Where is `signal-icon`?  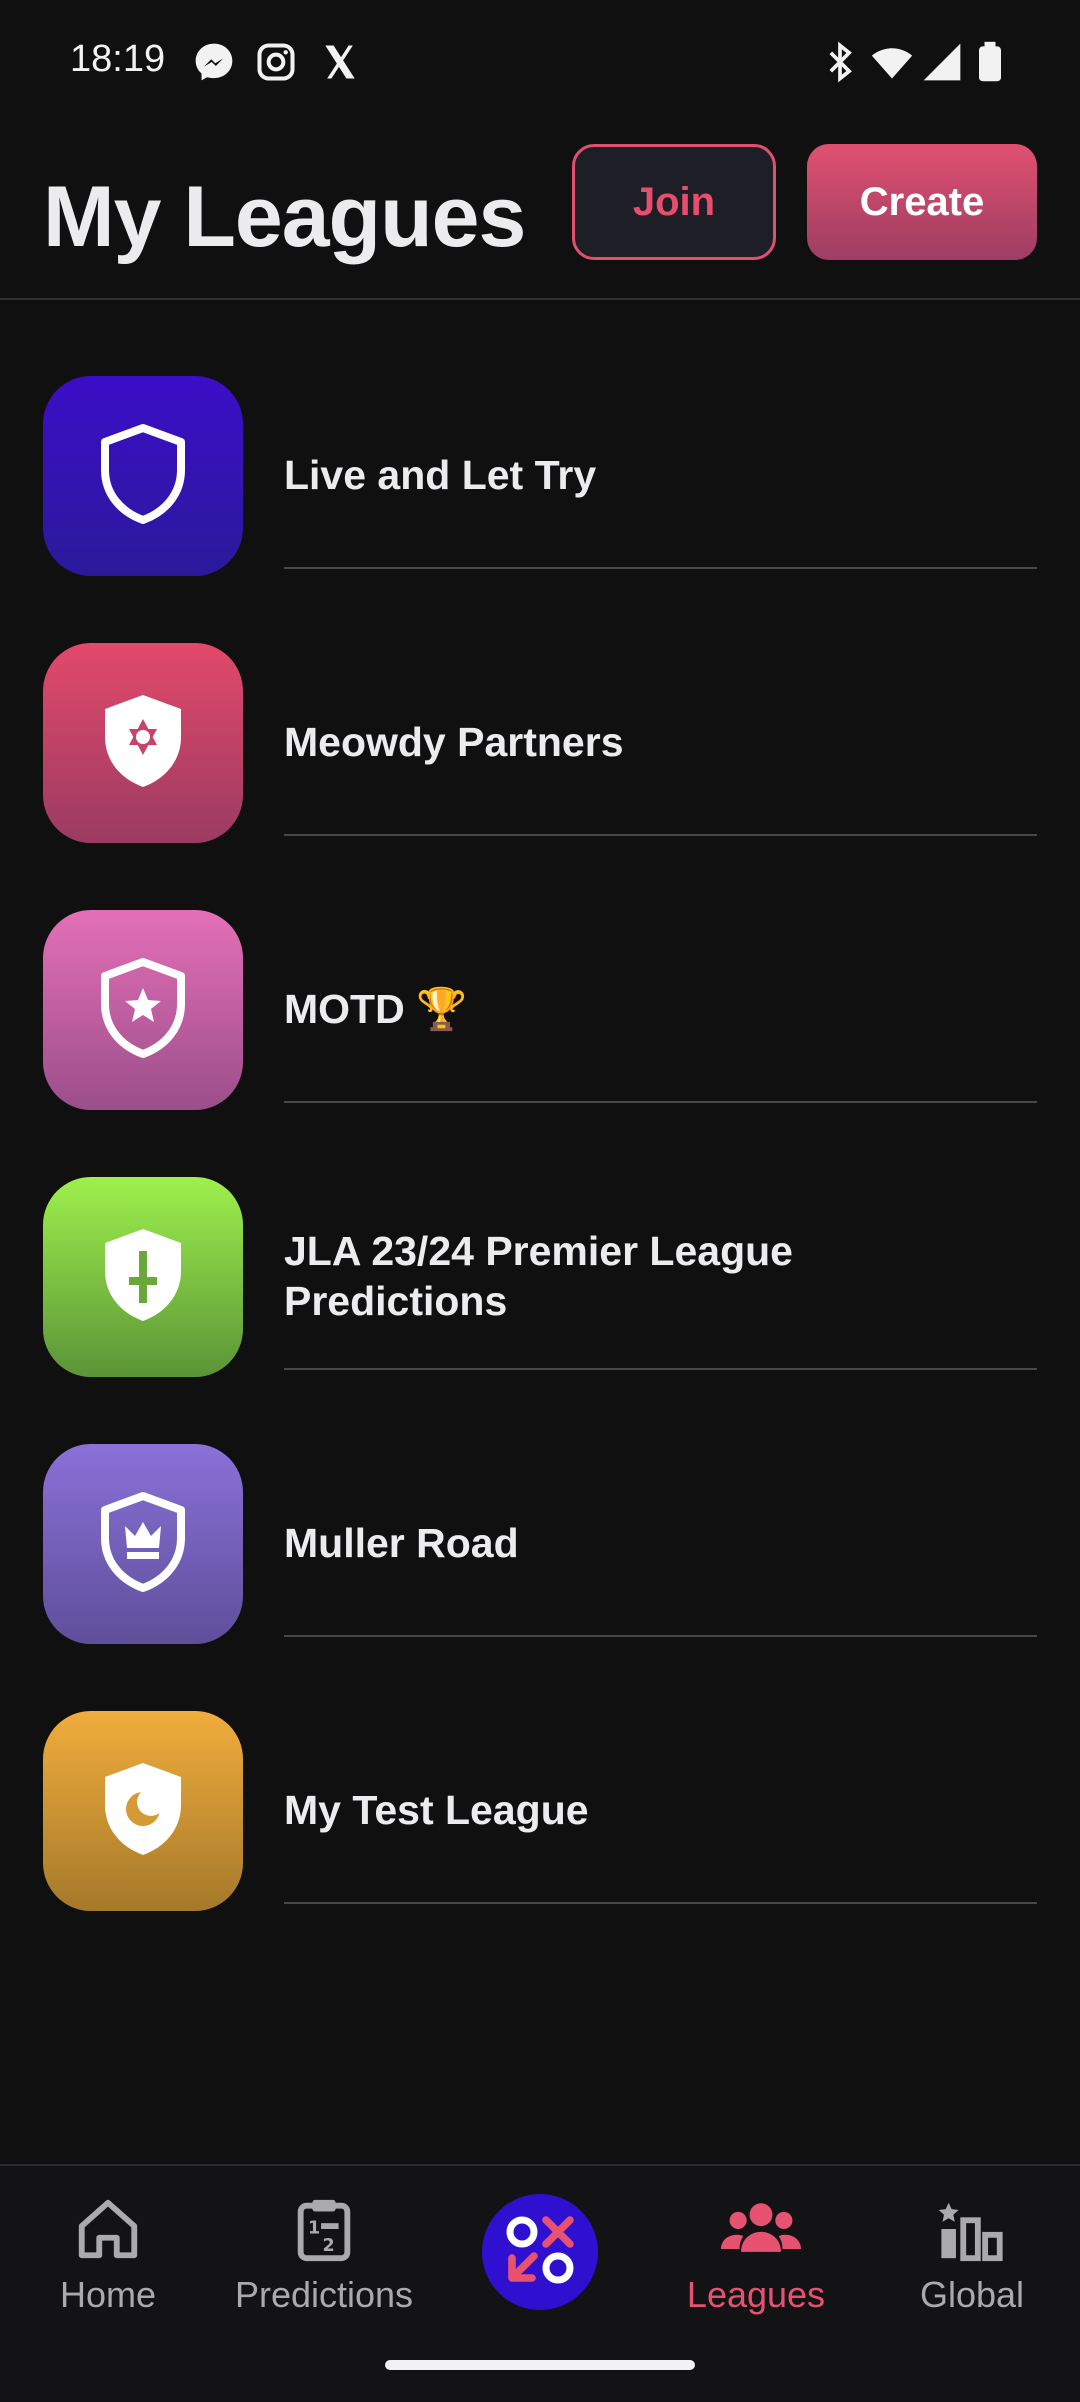 signal-icon is located at coordinates (942, 62).